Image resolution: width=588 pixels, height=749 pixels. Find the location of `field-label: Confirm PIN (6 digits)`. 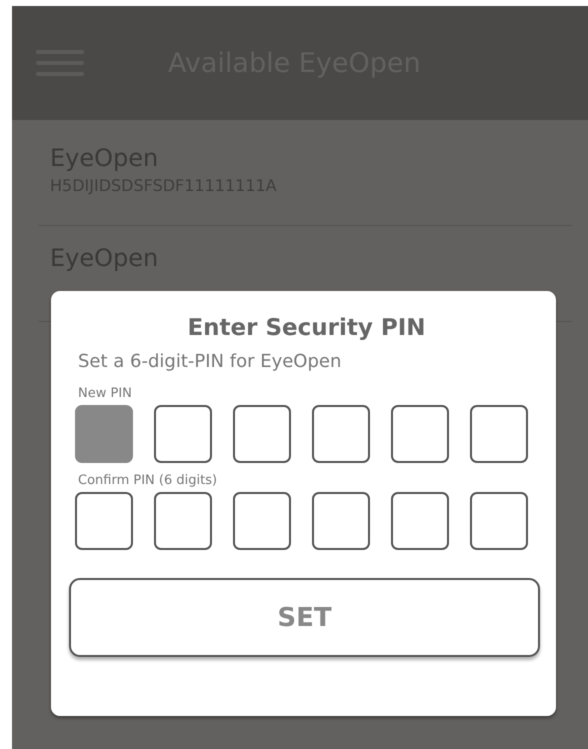

field-label: Confirm PIN (6 digits) is located at coordinates (148, 480).